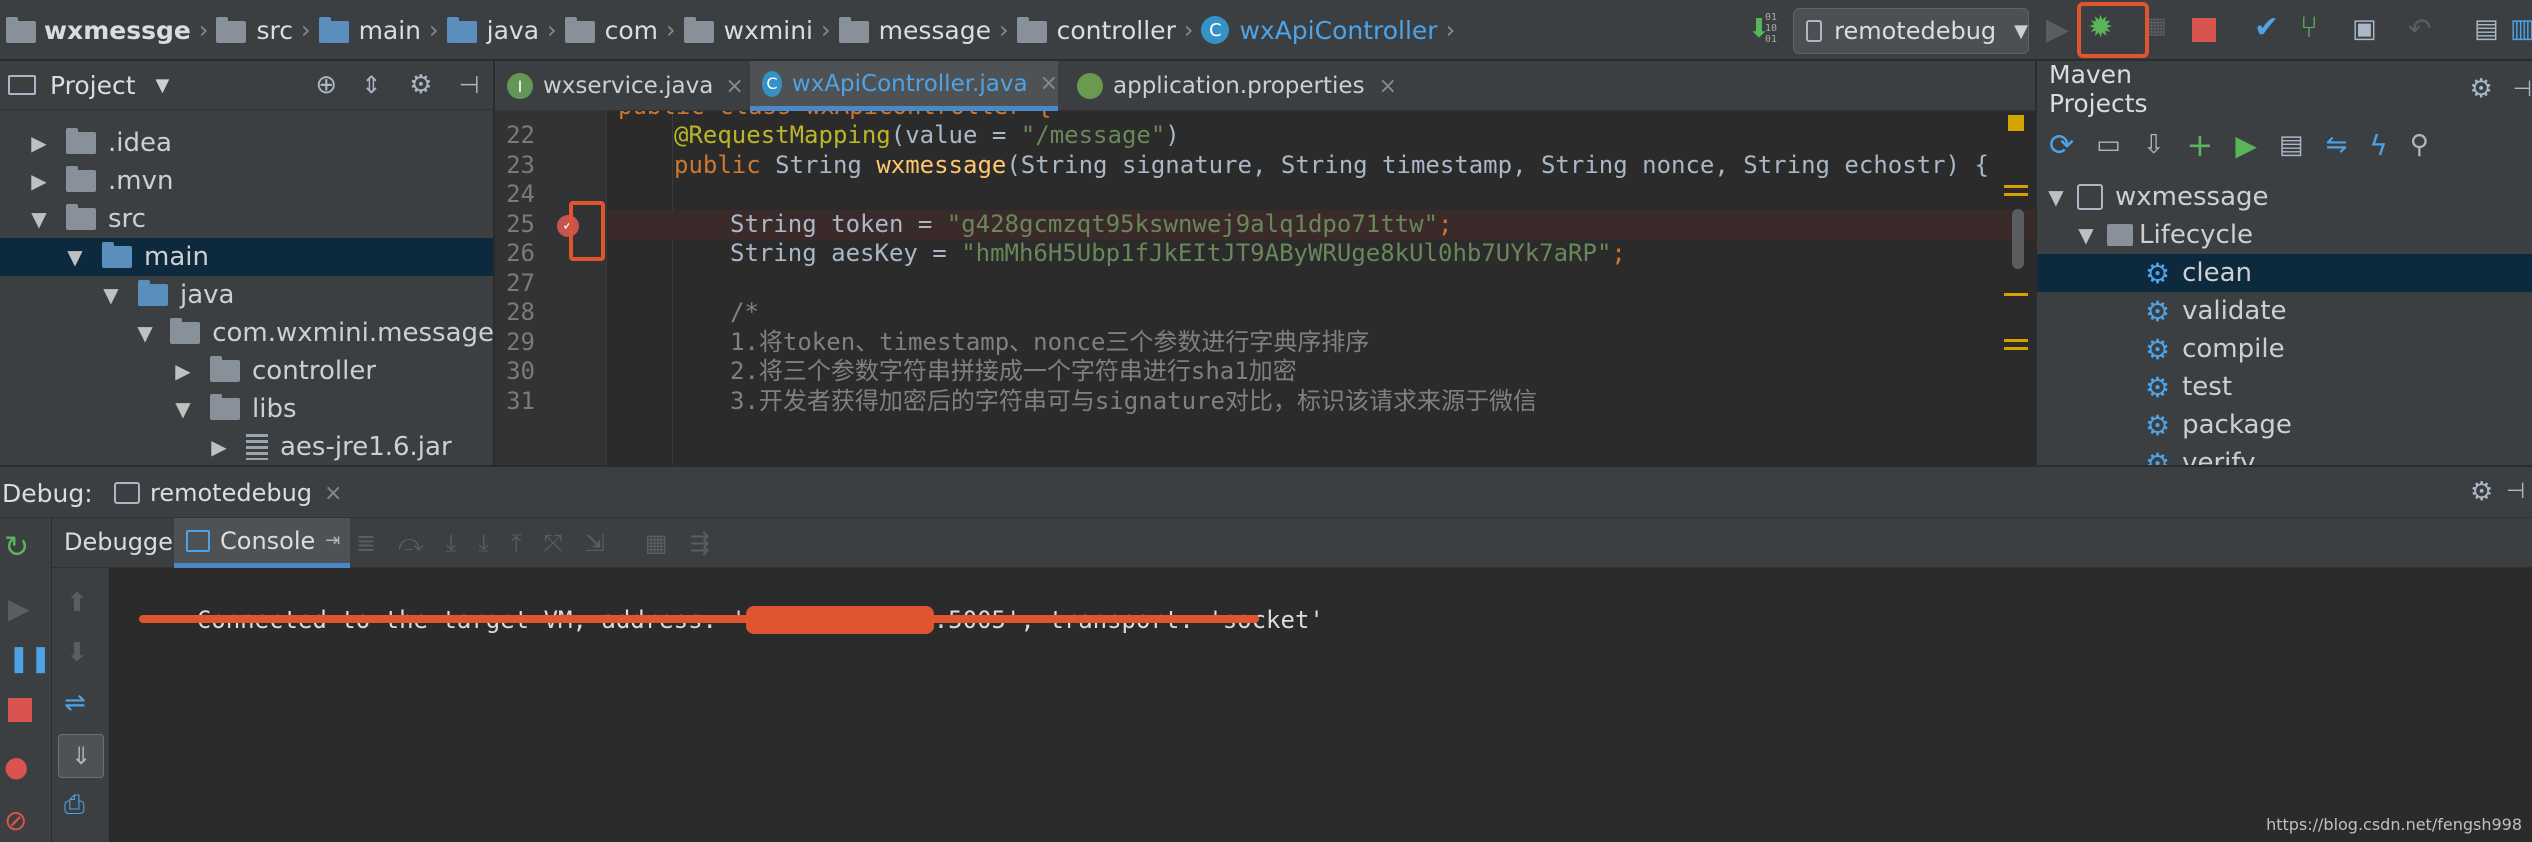  I want to click on project-structure-icon: ▤, so click(2486, 29).